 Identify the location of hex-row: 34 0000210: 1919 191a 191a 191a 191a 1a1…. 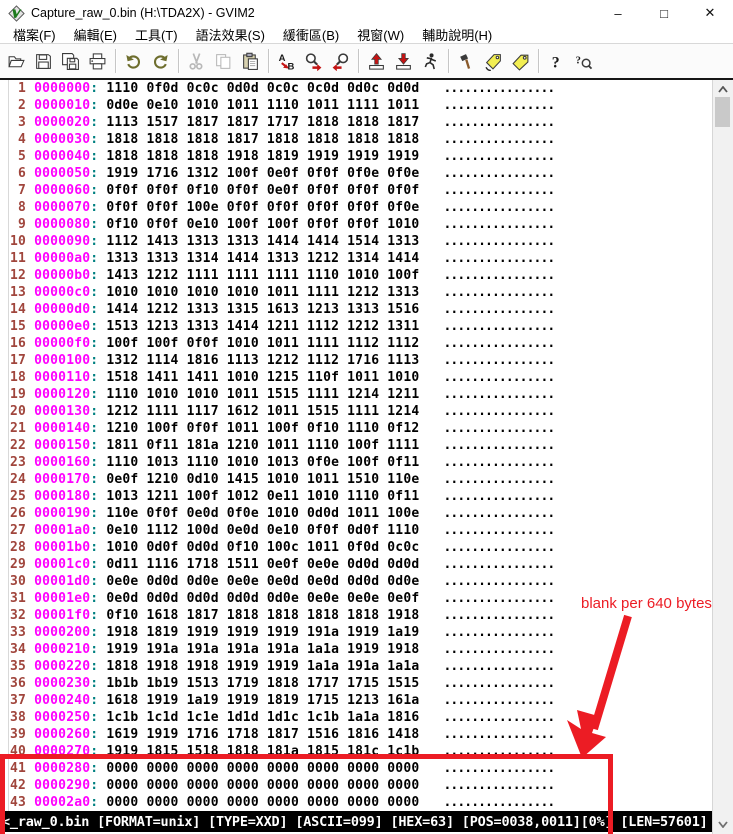
(356, 649).